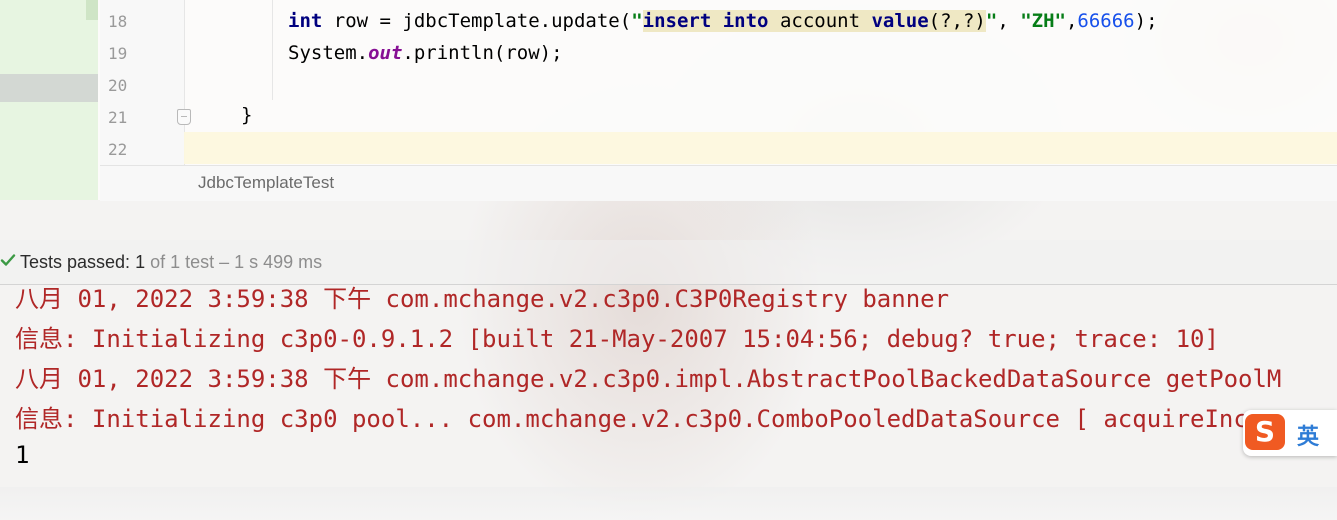  What do you see at coordinates (266, 183) in the screenshot?
I see `breadcrumb-class-name: JdbcTemplateTest` at bounding box center [266, 183].